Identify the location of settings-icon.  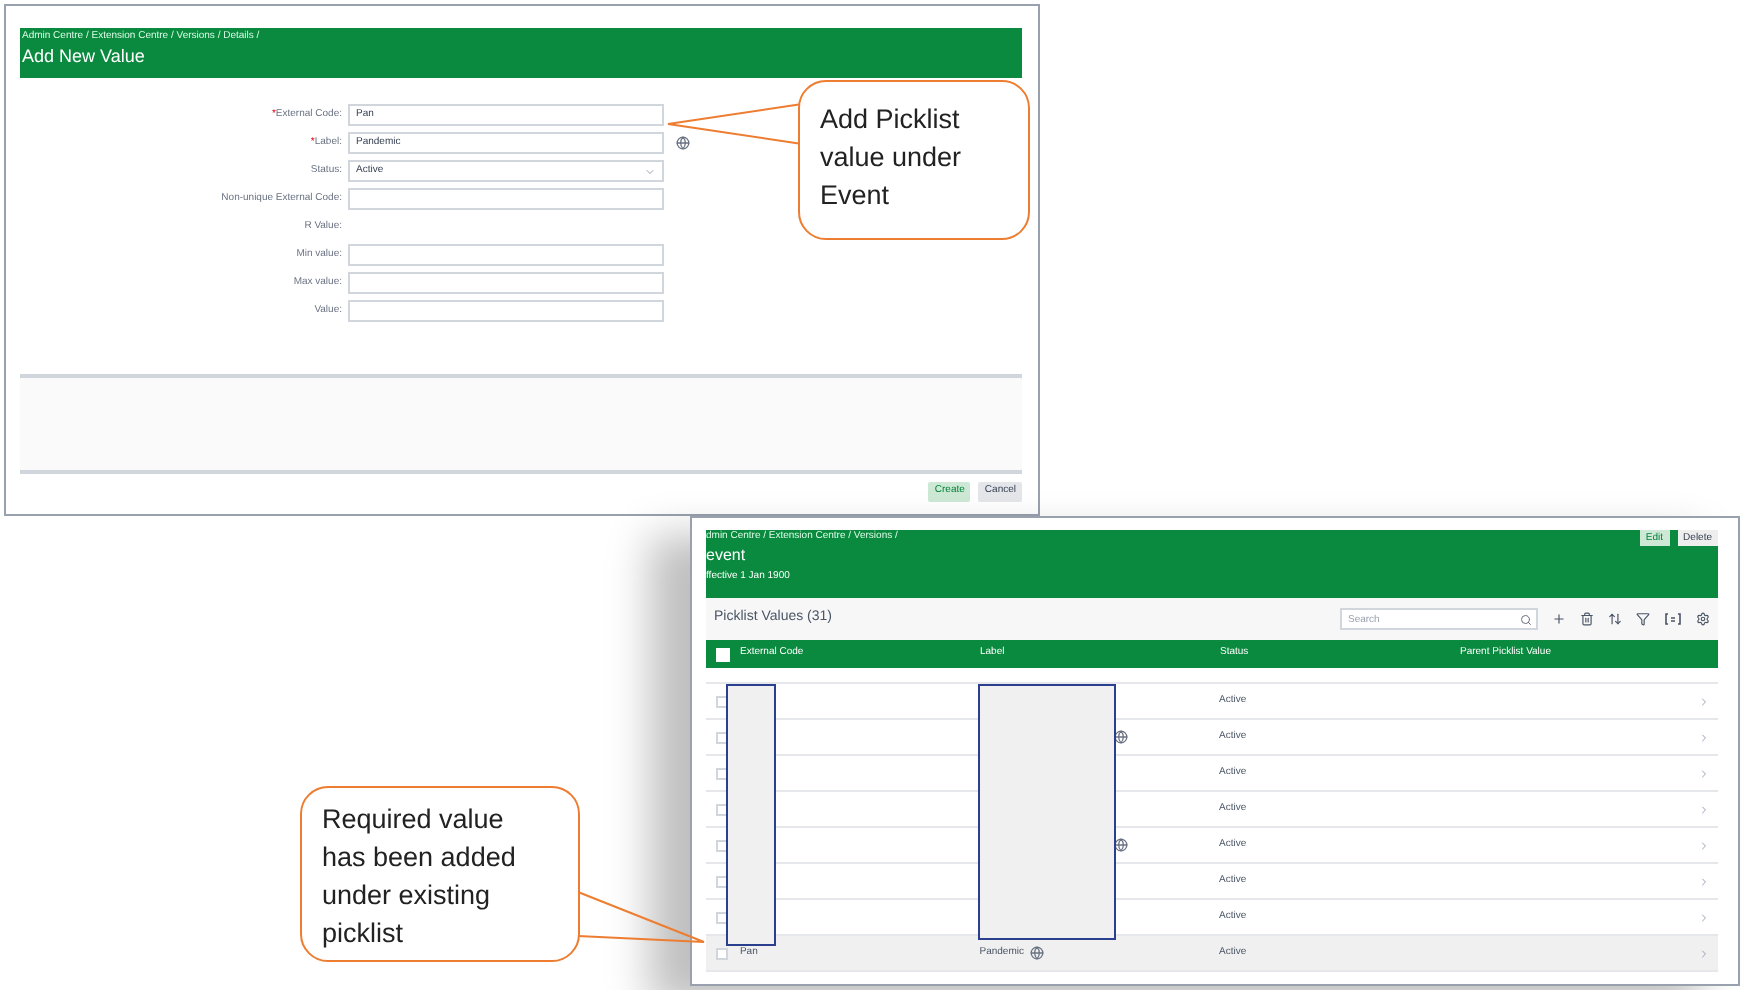
(1703, 619).